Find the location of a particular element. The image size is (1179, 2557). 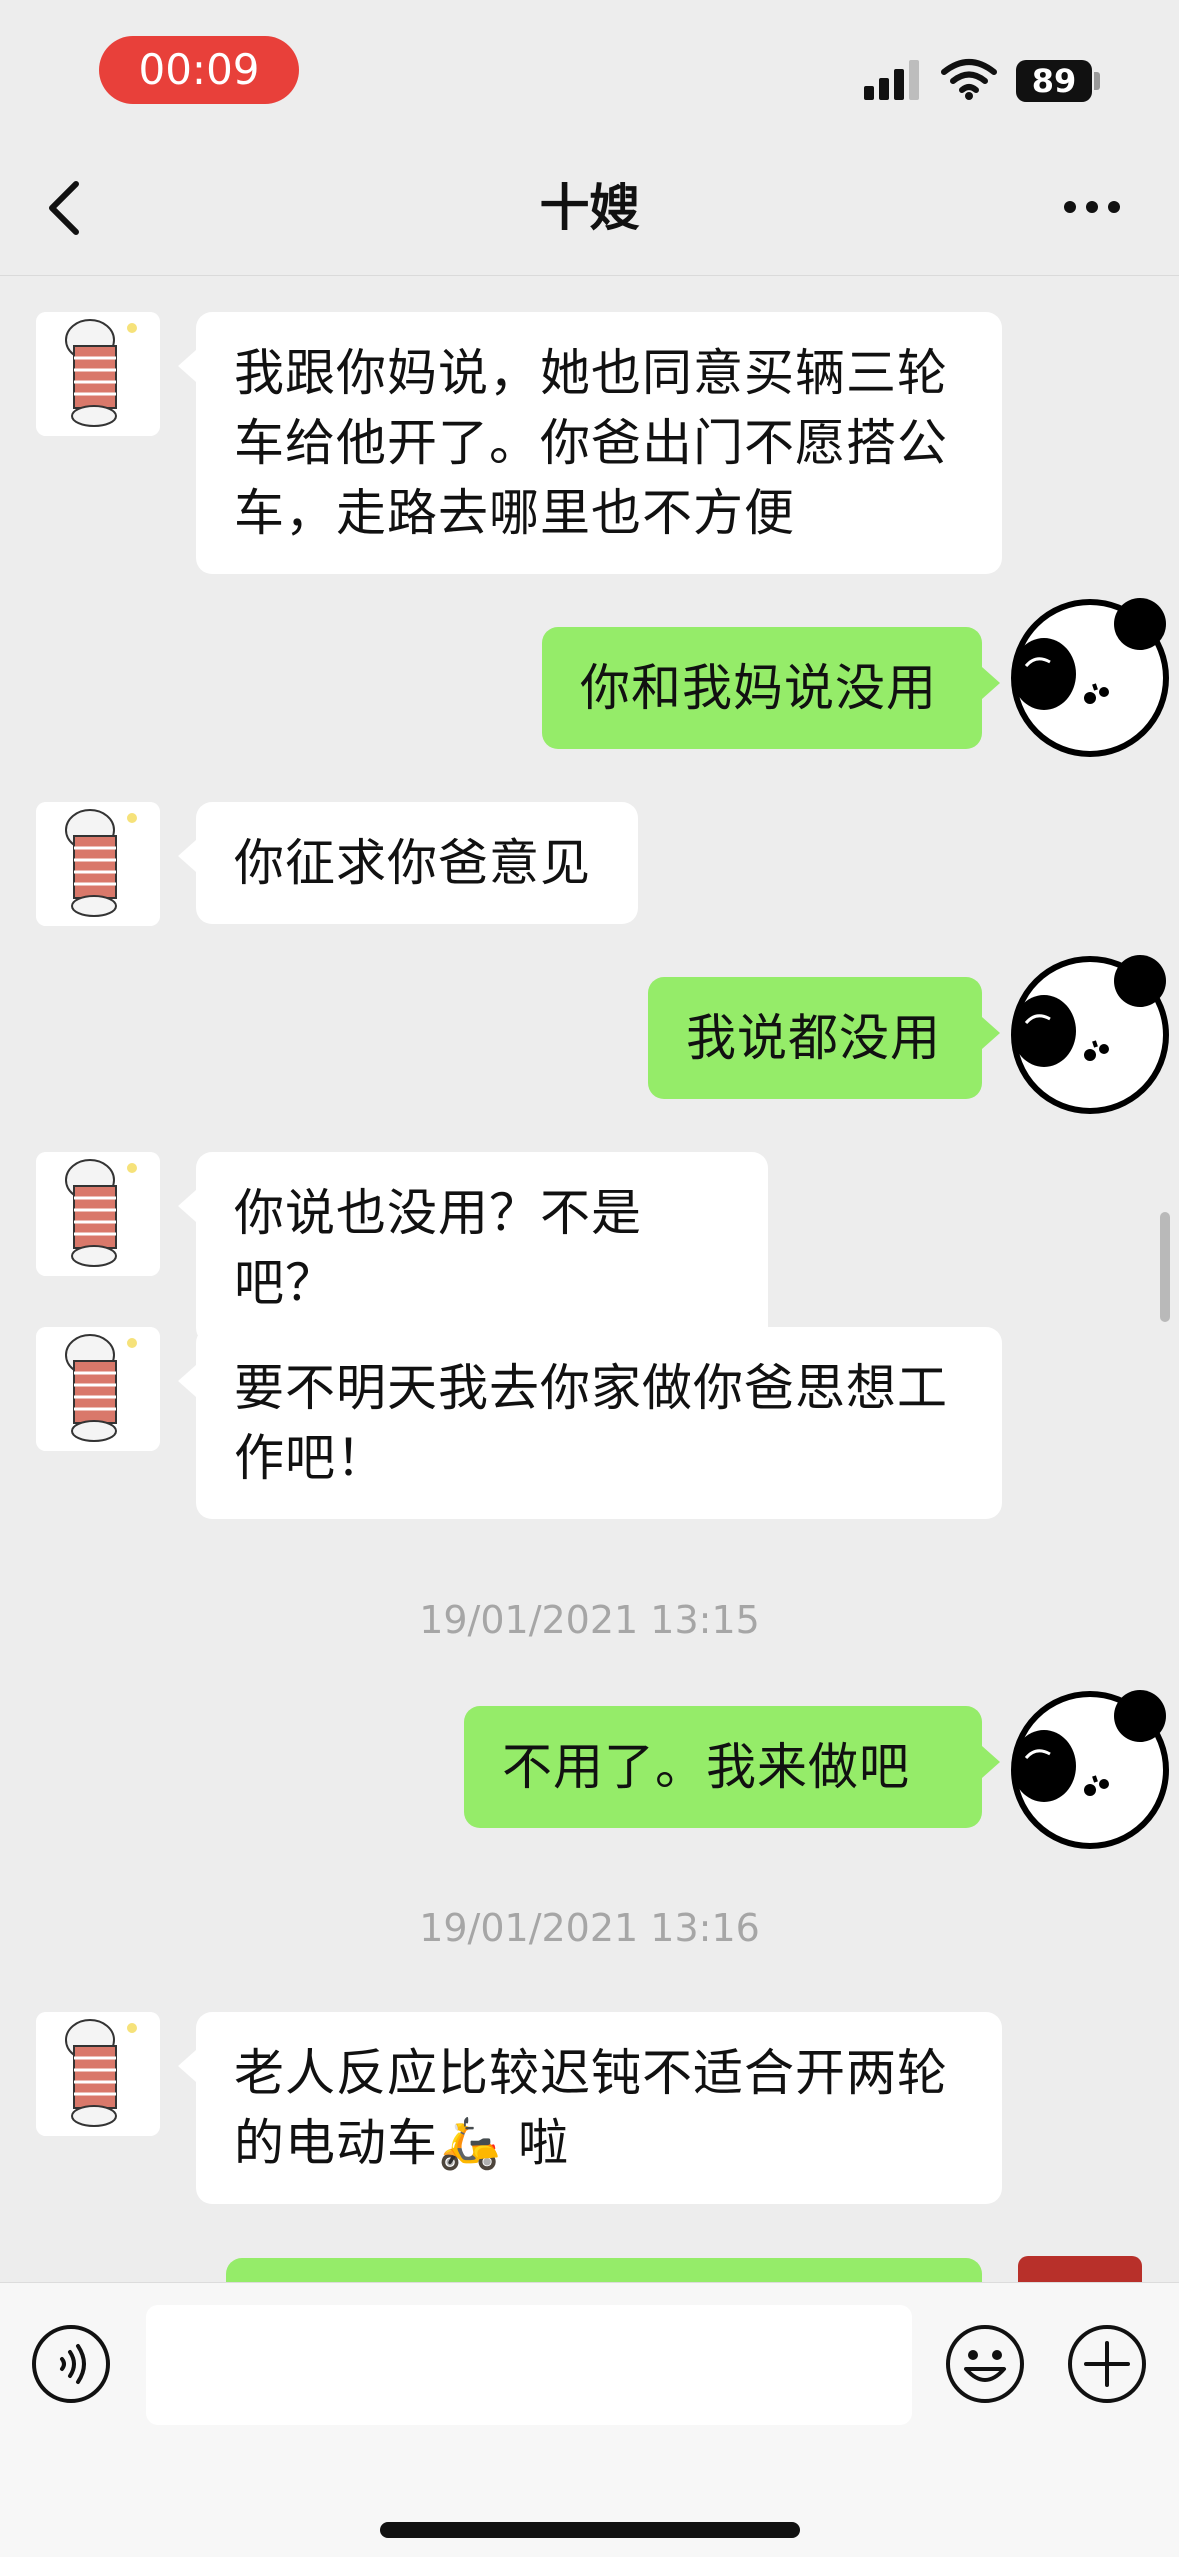

plus-icon is located at coordinates (1107, 2364).